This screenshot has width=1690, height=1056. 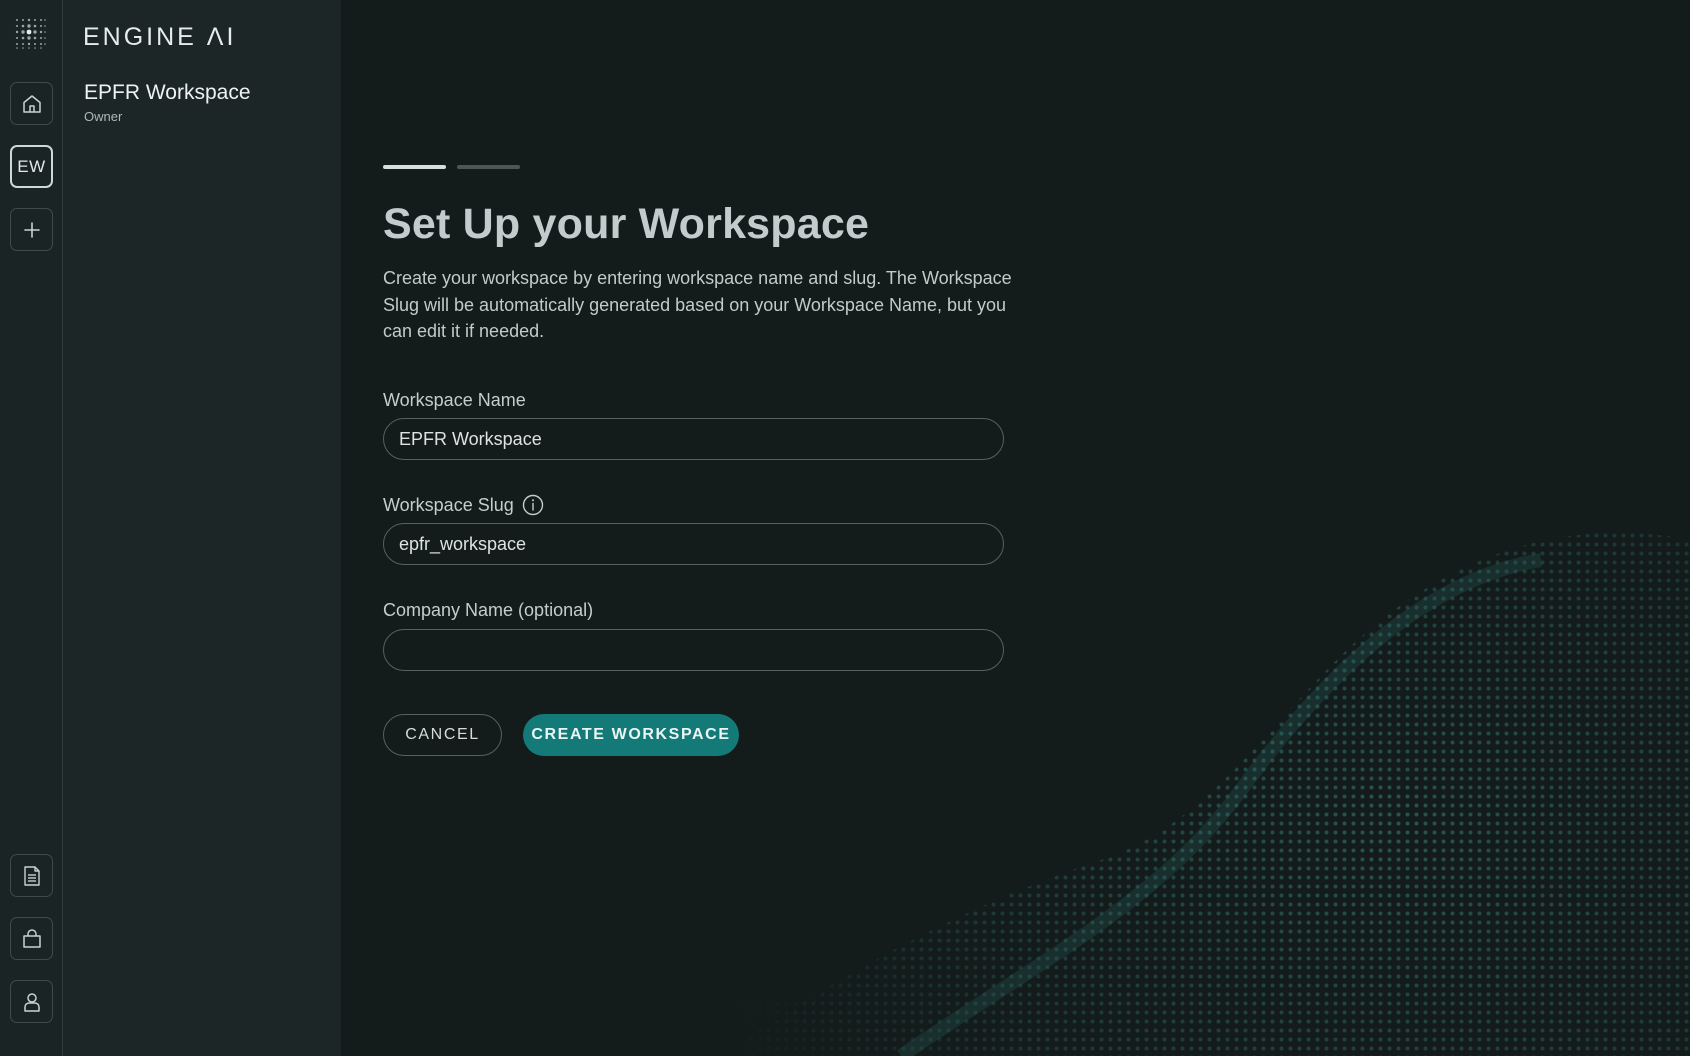 I want to click on documents-button, so click(x=31, y=875).